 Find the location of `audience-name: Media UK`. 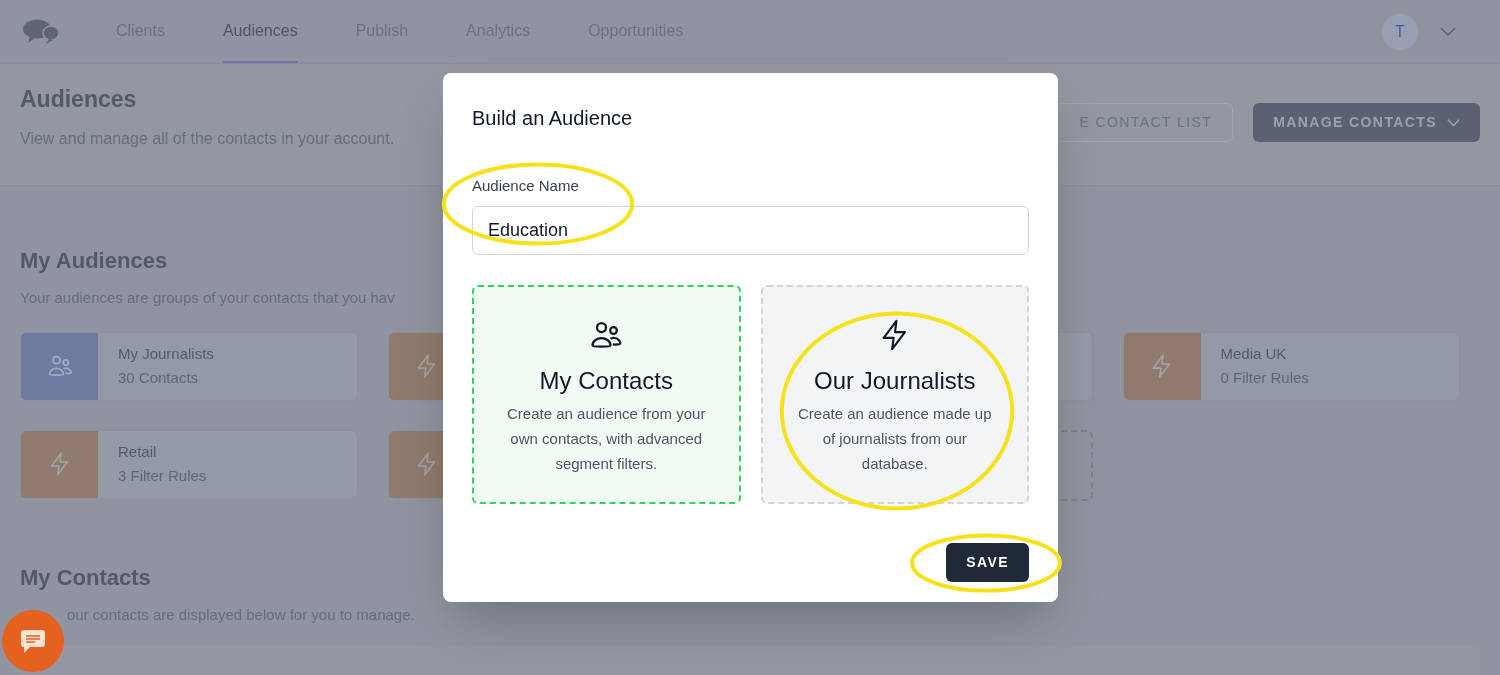

audience-name: Media UK is located at coordinates (1254, 353).